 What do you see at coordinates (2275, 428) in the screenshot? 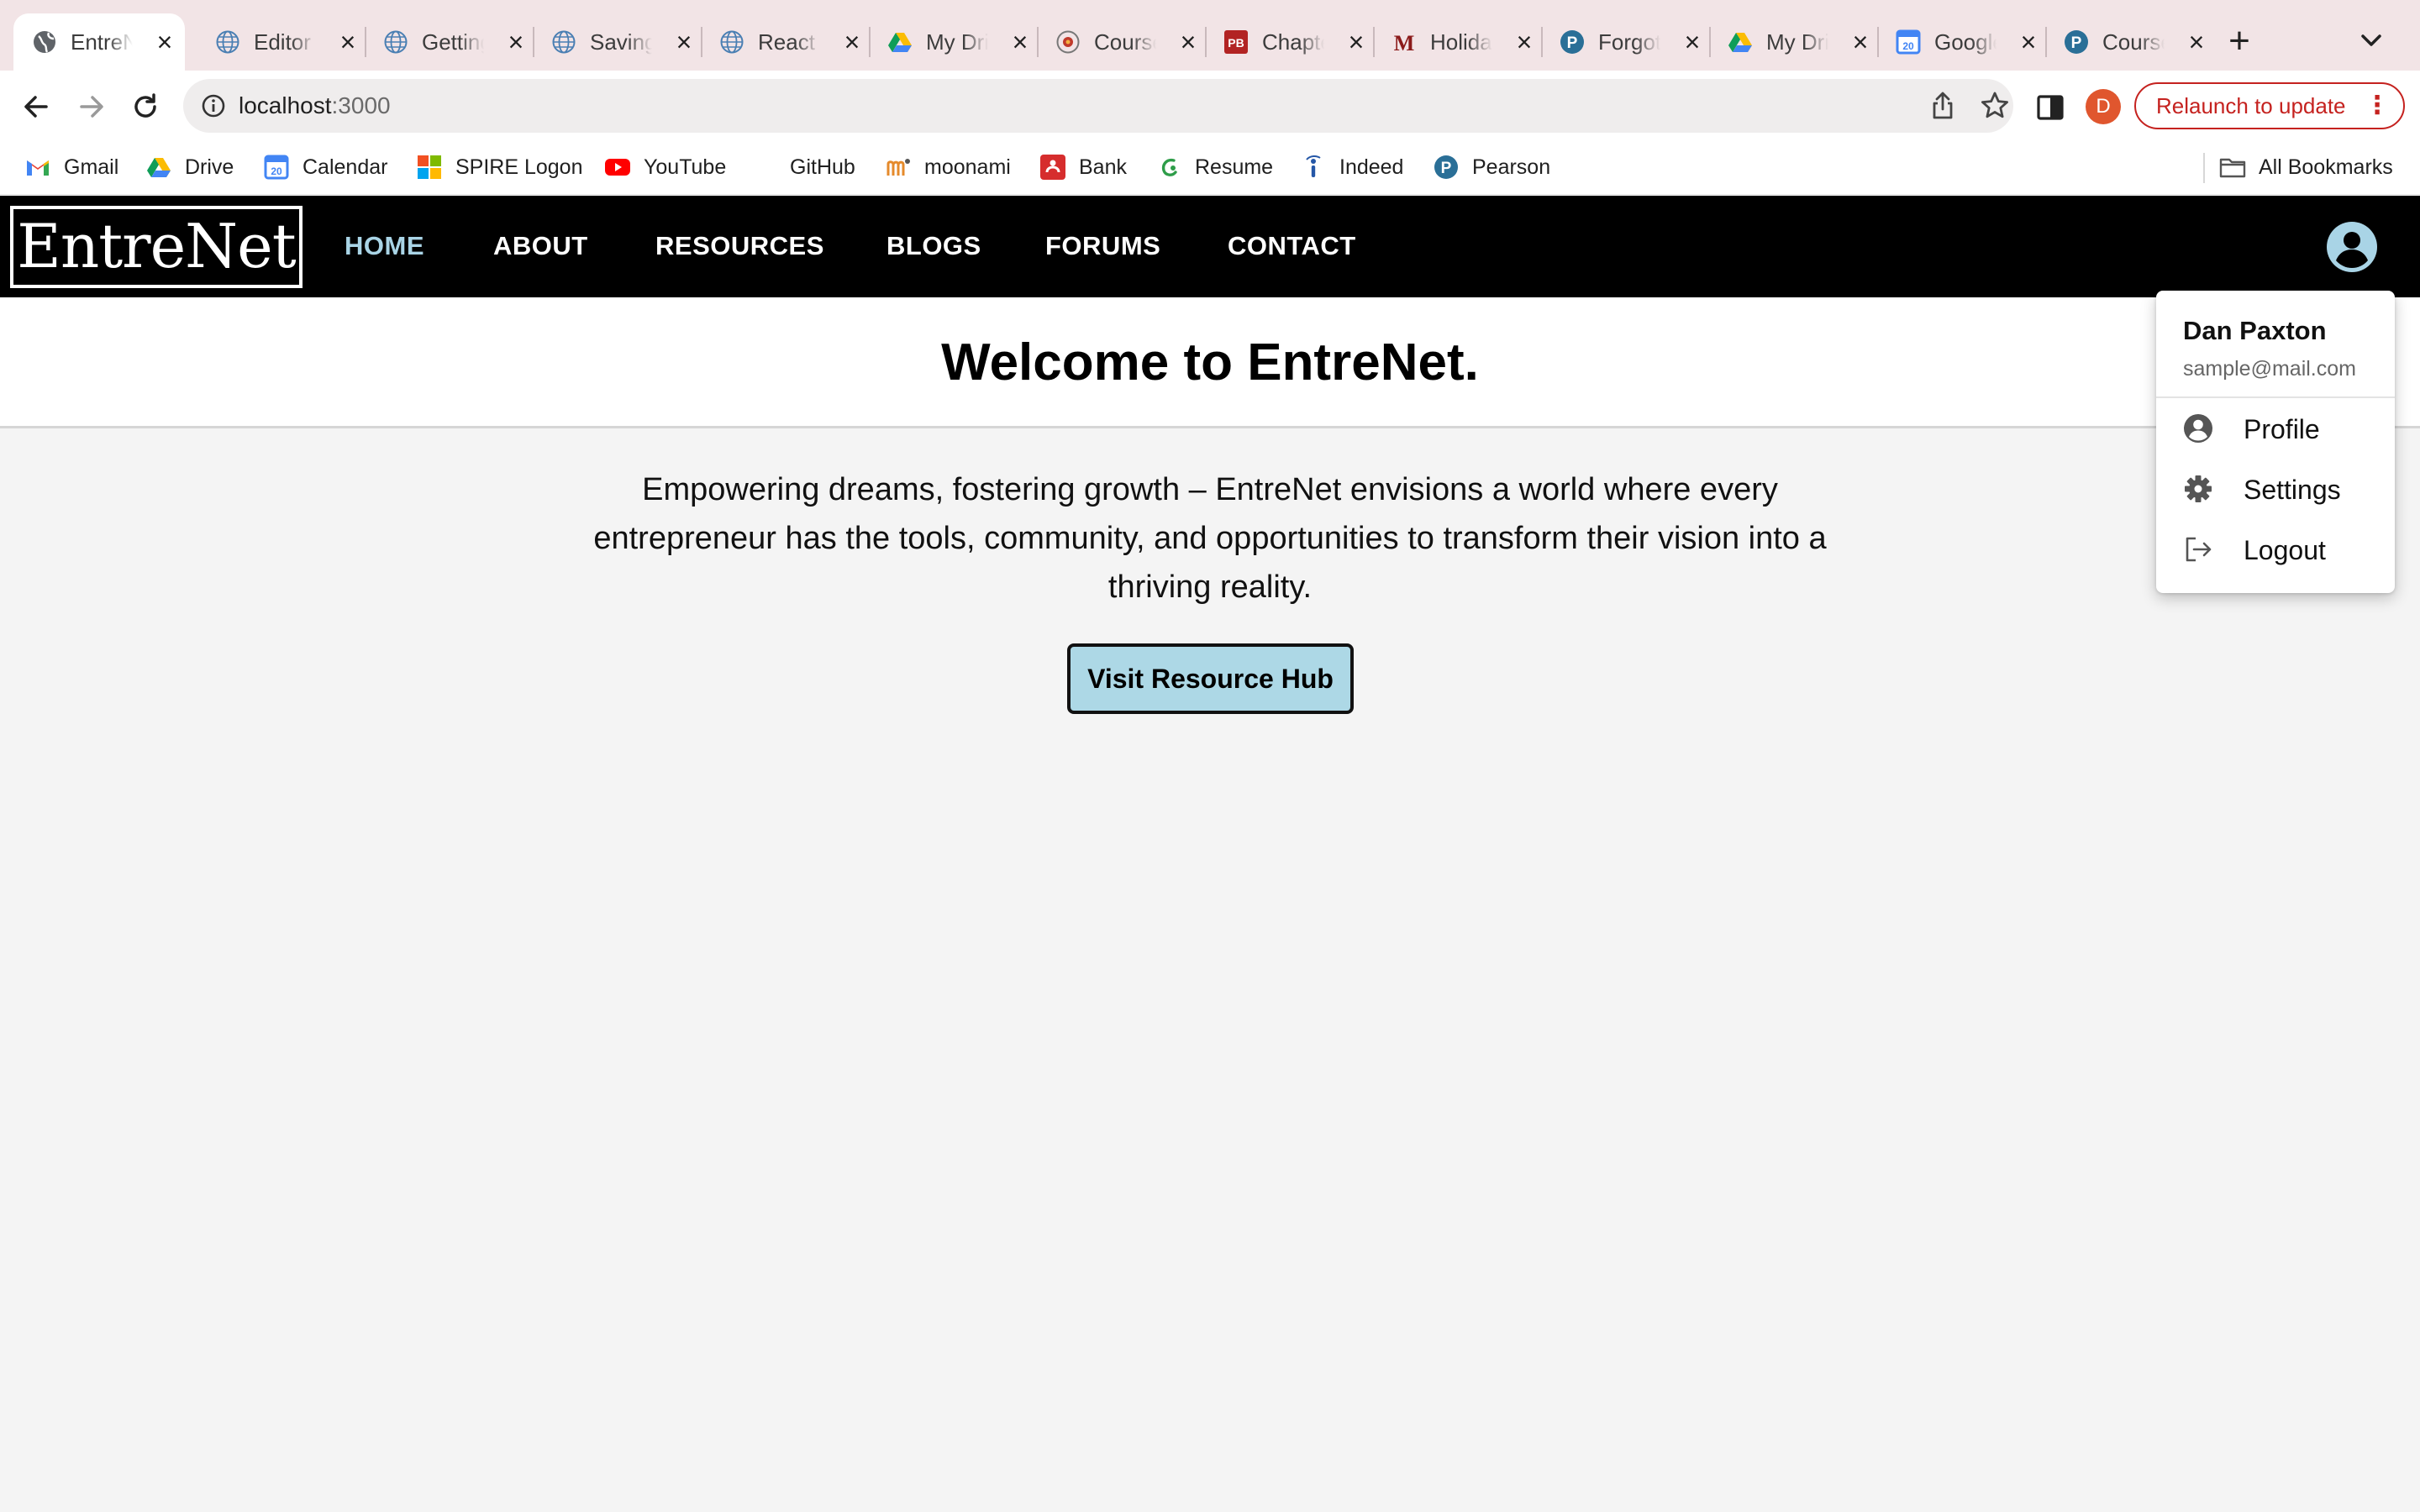
I see `menu-item-profile: Profile` at bounding box center [2275, 428].